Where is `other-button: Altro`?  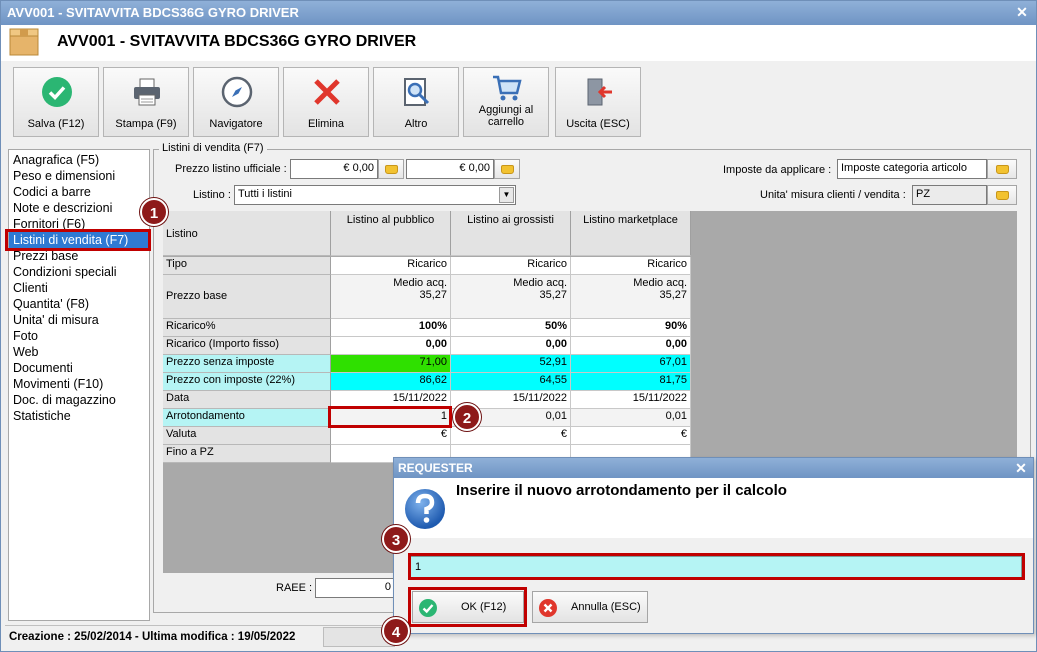 other-button: Altro is located at coordinates (416, 102).